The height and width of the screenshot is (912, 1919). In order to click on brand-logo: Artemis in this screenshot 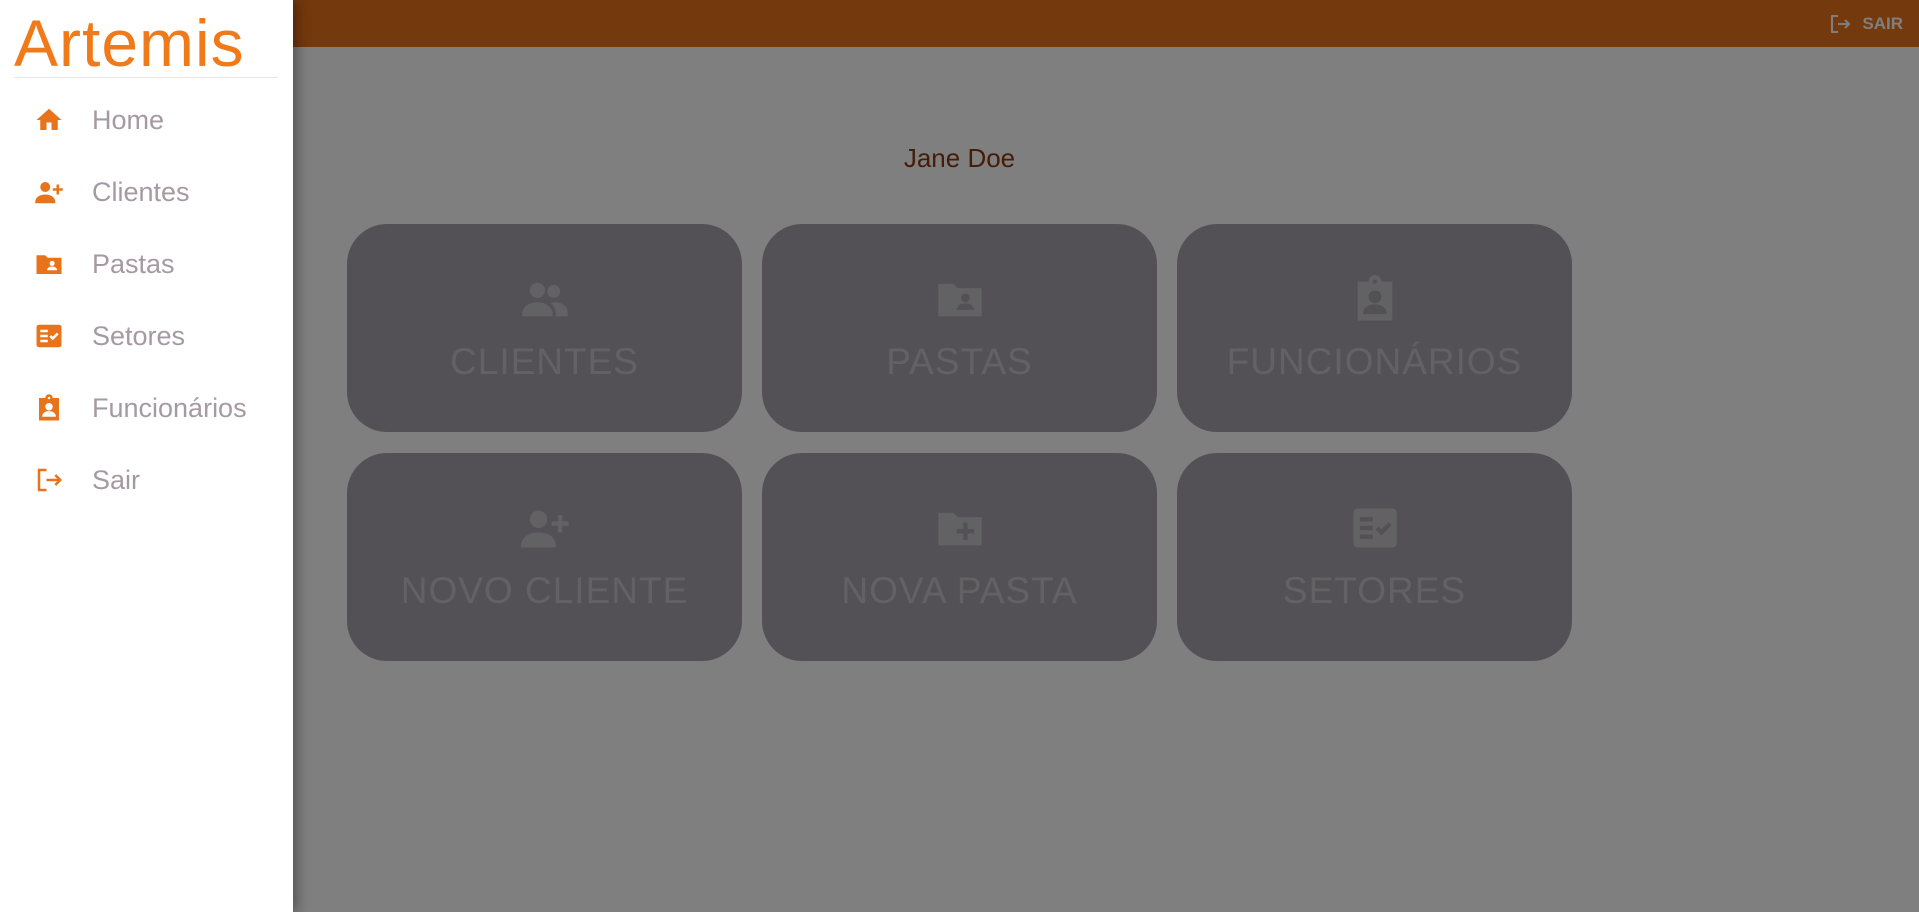, I will do `click(146, 42)`.